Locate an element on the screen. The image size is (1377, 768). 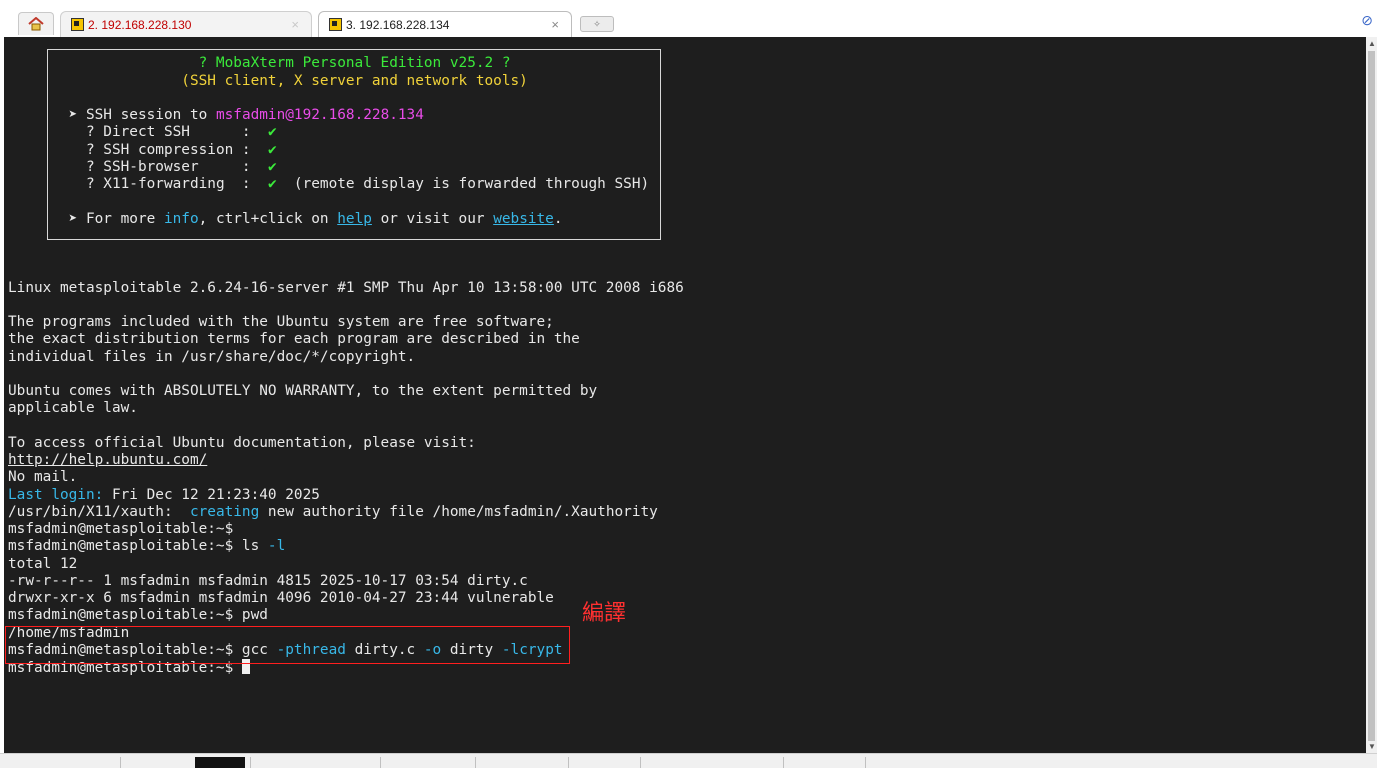
website-link: website is located at coordinates (523, 219).